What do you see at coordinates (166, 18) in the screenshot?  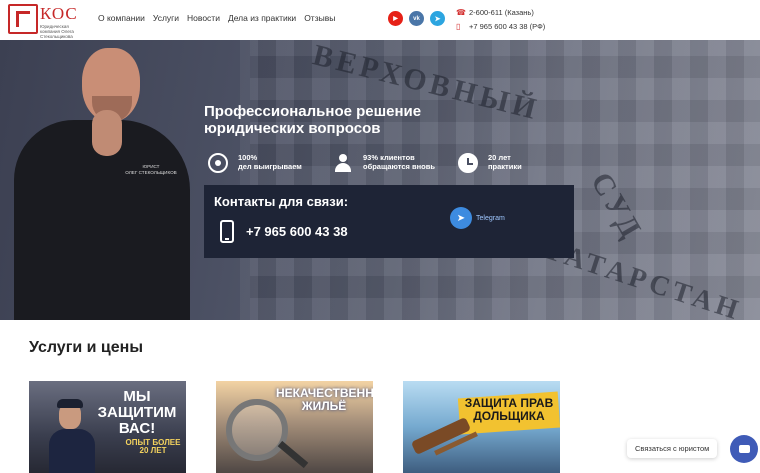 I see `nav-item-services: Услуги` at bounding box center [166, 18].